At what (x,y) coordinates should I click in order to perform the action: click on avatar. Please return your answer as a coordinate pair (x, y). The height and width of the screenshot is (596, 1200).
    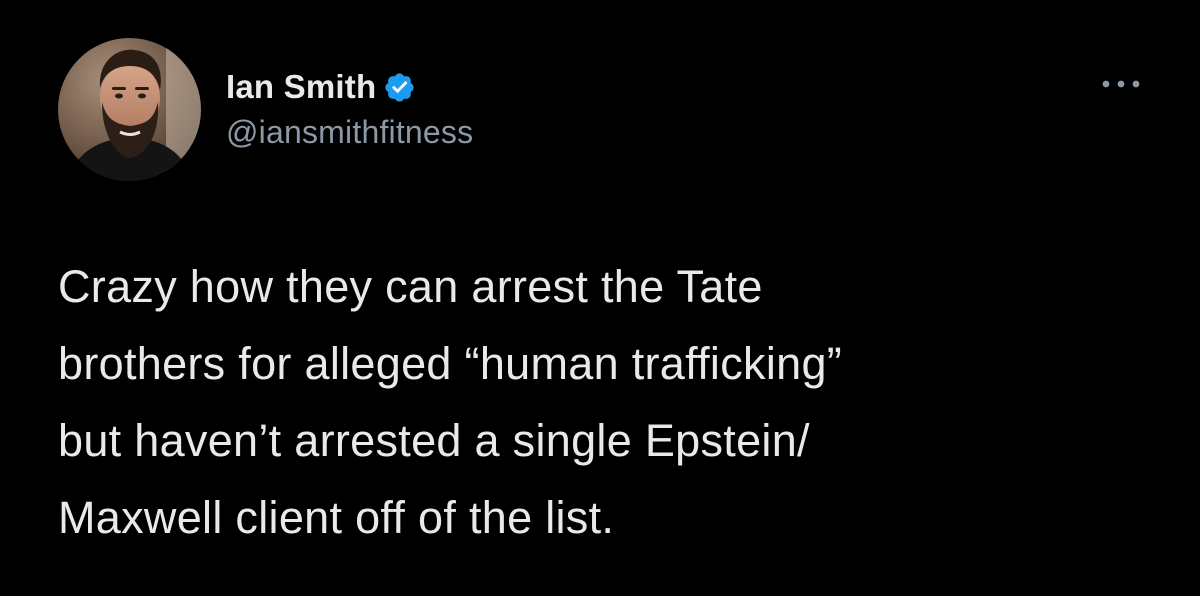
    Looking at the image, I should click on (129, 109).